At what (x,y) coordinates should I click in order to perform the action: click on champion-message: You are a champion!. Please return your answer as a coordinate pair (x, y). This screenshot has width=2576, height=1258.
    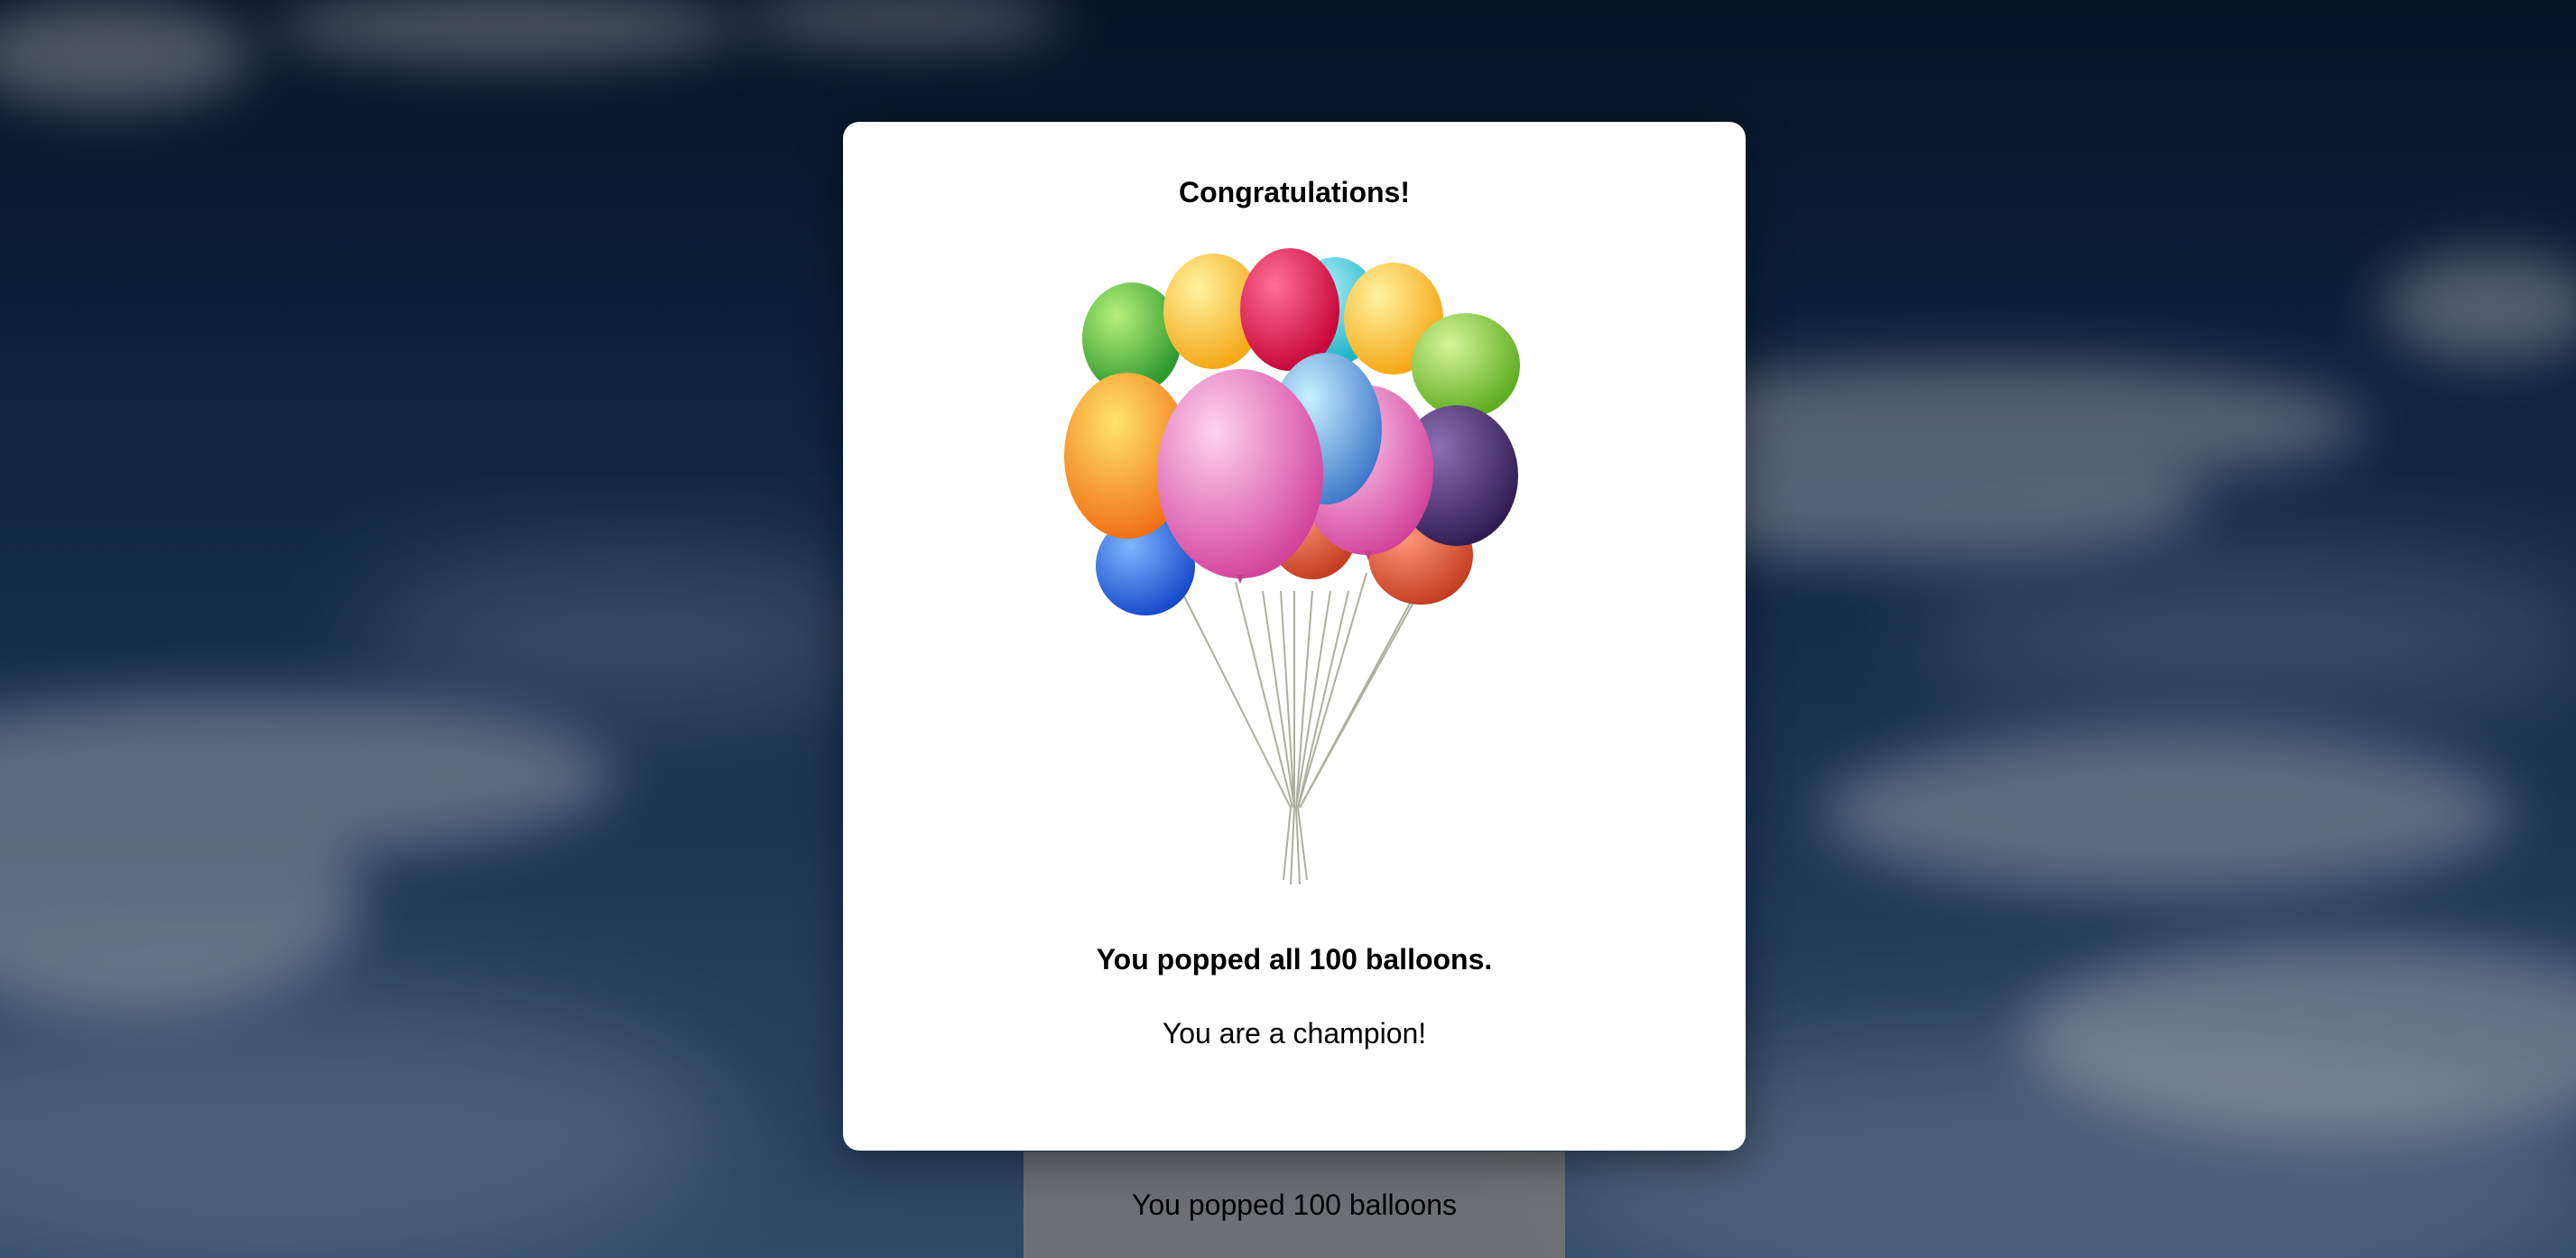
    Looking at the image, I should click on (1294, 1033).